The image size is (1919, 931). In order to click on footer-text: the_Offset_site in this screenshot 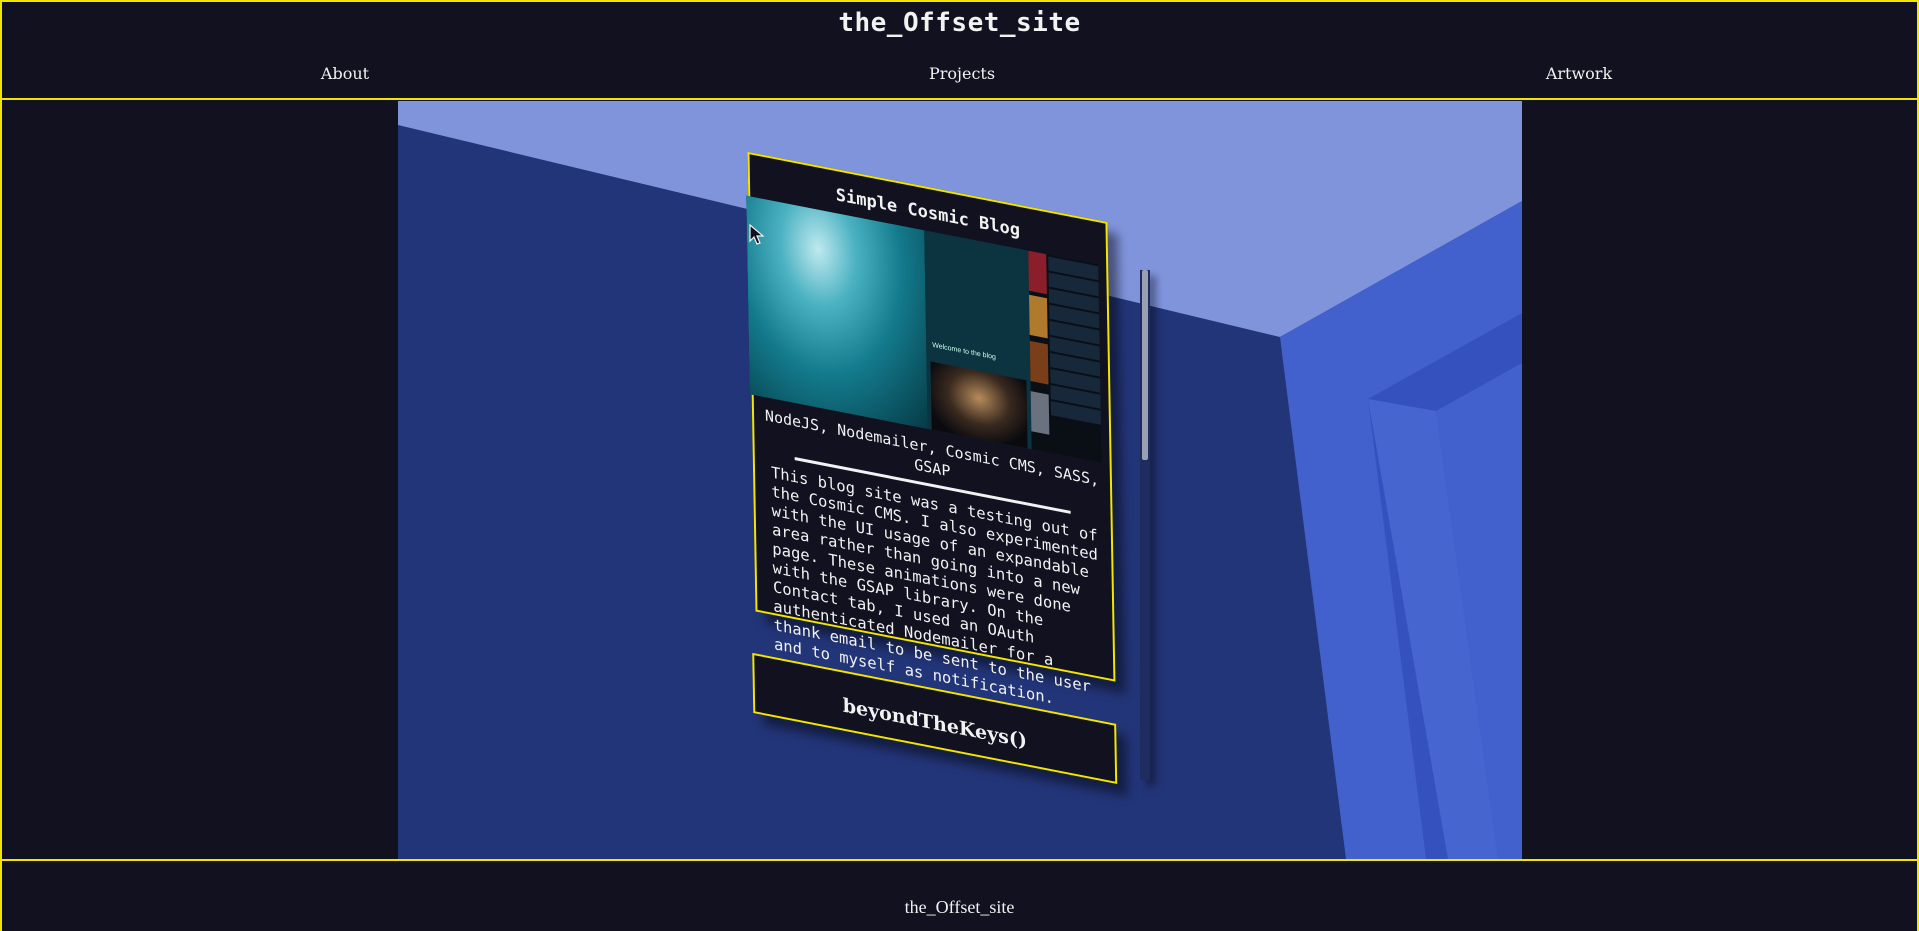, I will do `click(959, 907)`.